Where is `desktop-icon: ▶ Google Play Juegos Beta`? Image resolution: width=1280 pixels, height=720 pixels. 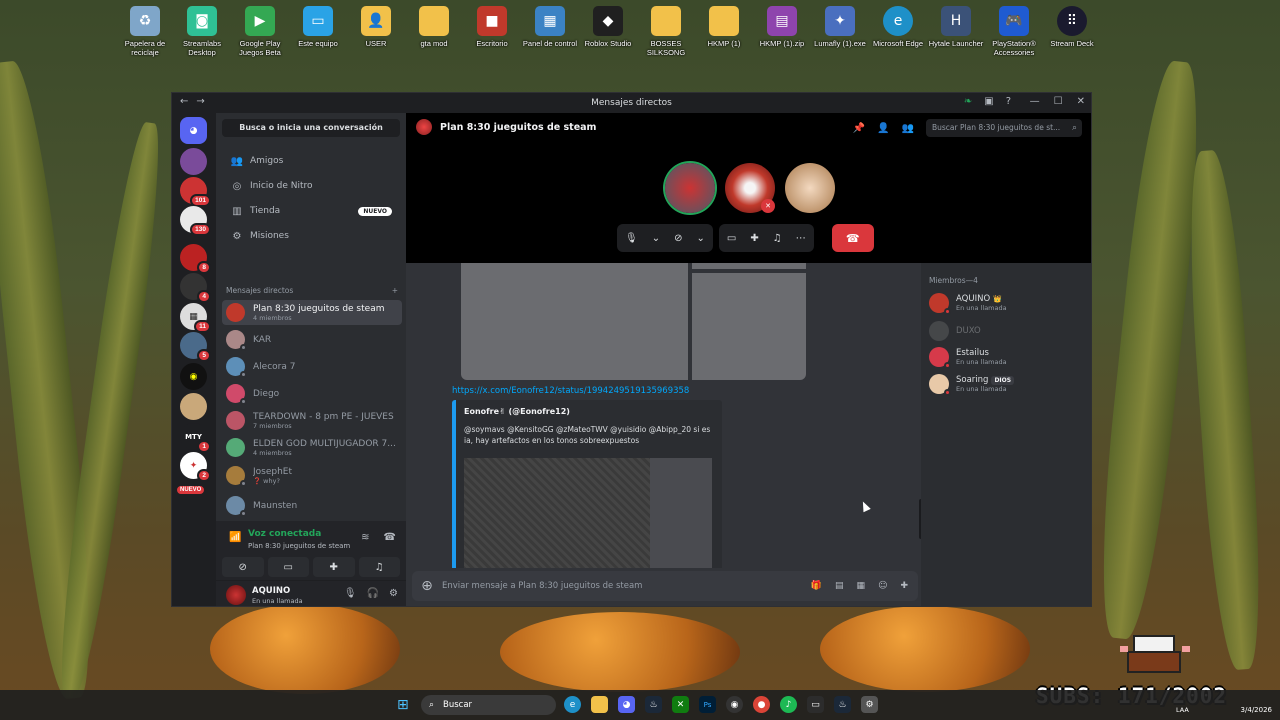
desktop-icon: ▶ Google Play Juegos Beta is located at coordinates (260, 30).